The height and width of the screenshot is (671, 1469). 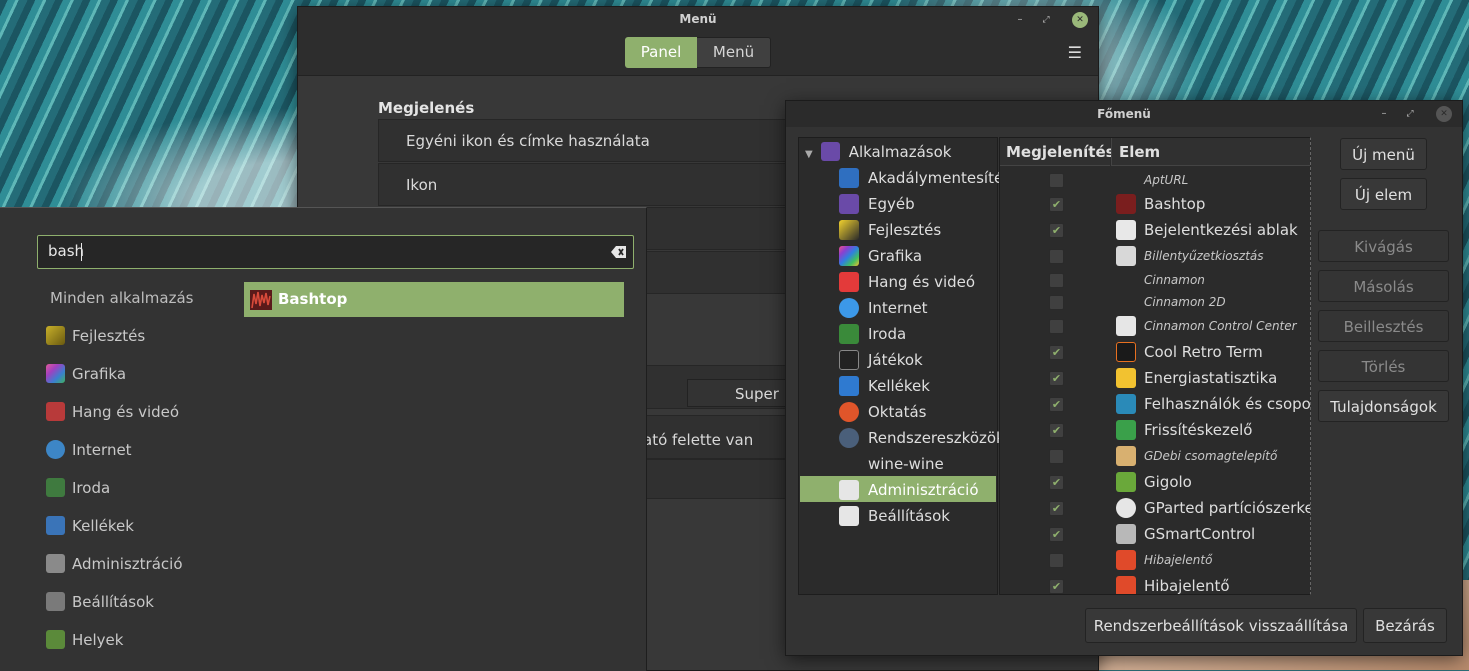 What do you see at coordinates (1383, 326) in the screenshot?
I see `paste-button: Beillesztés` at bounding box center [1383, 326].